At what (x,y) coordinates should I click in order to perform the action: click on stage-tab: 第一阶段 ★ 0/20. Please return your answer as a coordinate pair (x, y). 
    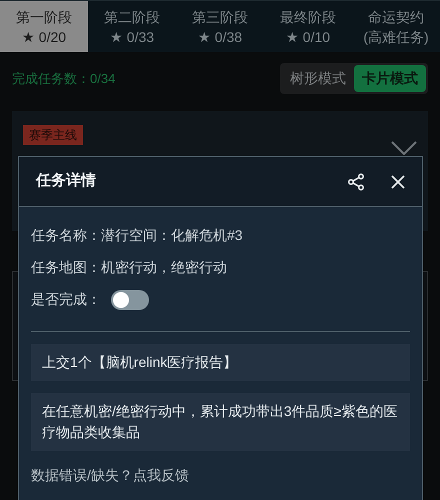
    Looking at the image, I should click on (44, 26).